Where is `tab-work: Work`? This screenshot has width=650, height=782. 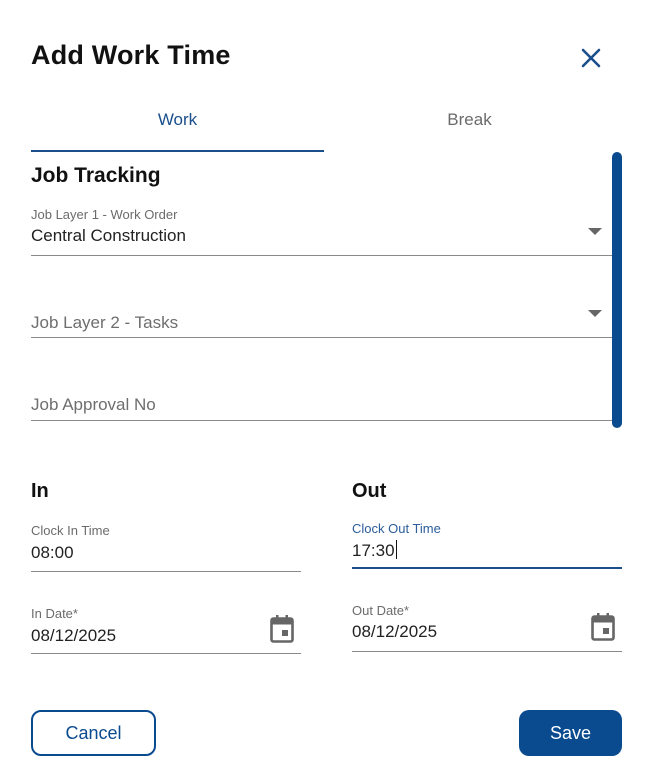 tab-work: Work is located at coordinates (177, 128).